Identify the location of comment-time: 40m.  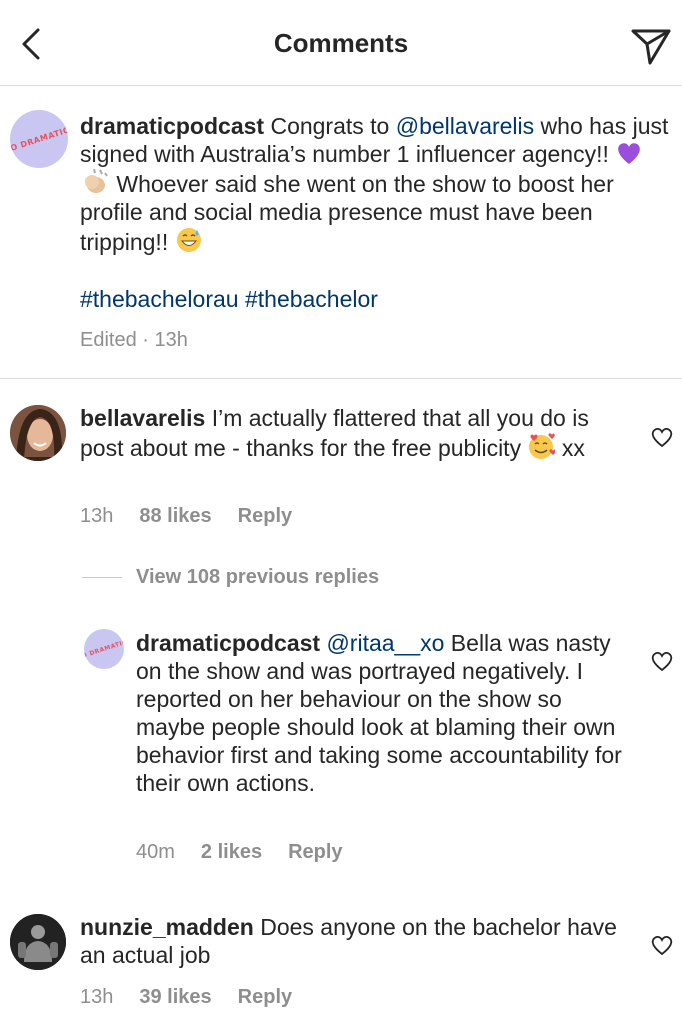
(155, 852).